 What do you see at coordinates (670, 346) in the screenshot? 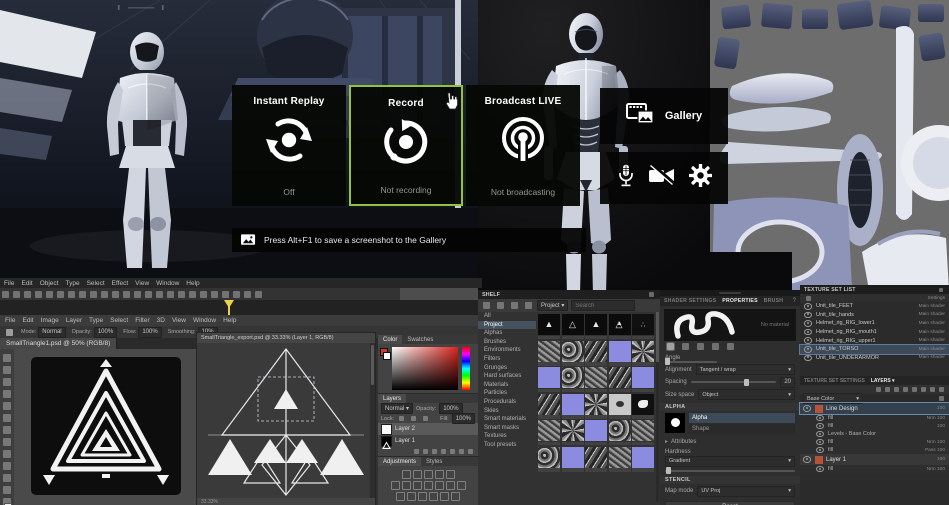
I see `brush-tool-icon` at bounding box center [670, 346].